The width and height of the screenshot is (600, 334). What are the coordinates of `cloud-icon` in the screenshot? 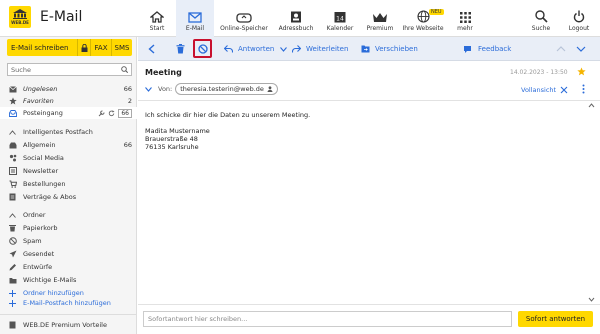 It's located at (244, 18).